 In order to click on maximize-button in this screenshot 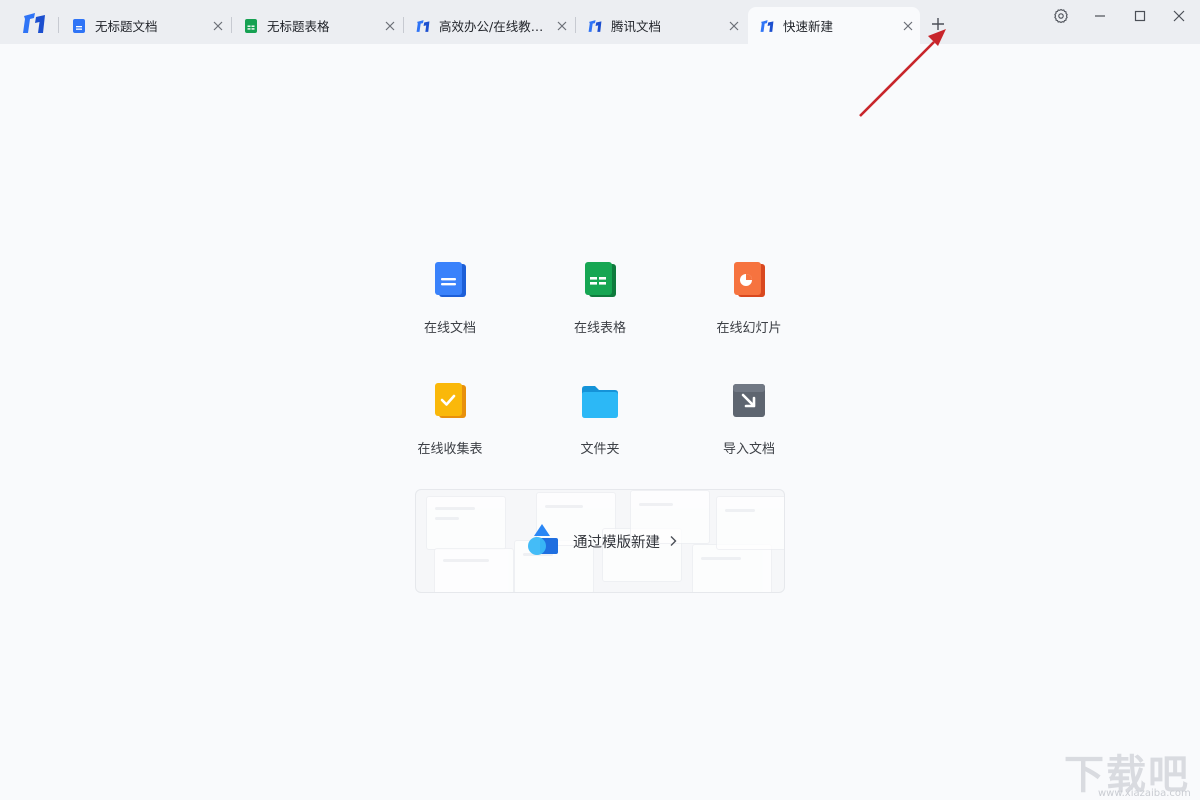, I will do `click(1140, 16)`.